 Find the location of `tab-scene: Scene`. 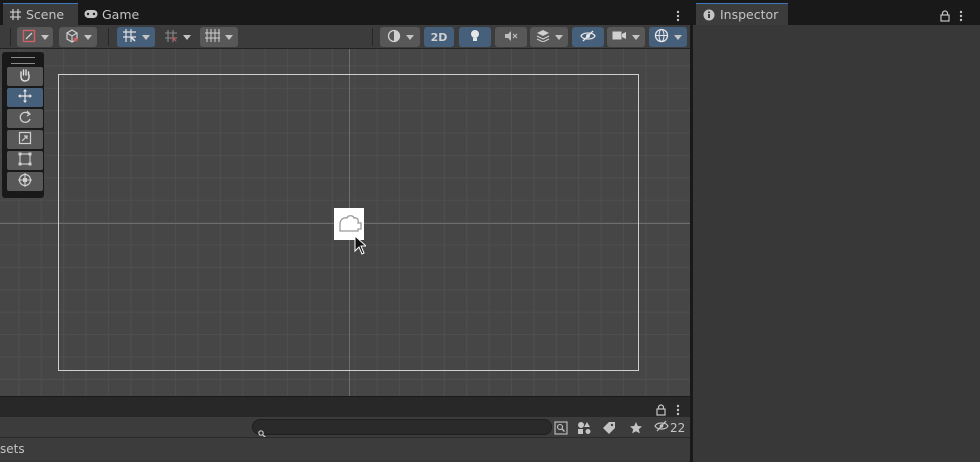

tab-scene: Scene is located at coordinates (40, 14).